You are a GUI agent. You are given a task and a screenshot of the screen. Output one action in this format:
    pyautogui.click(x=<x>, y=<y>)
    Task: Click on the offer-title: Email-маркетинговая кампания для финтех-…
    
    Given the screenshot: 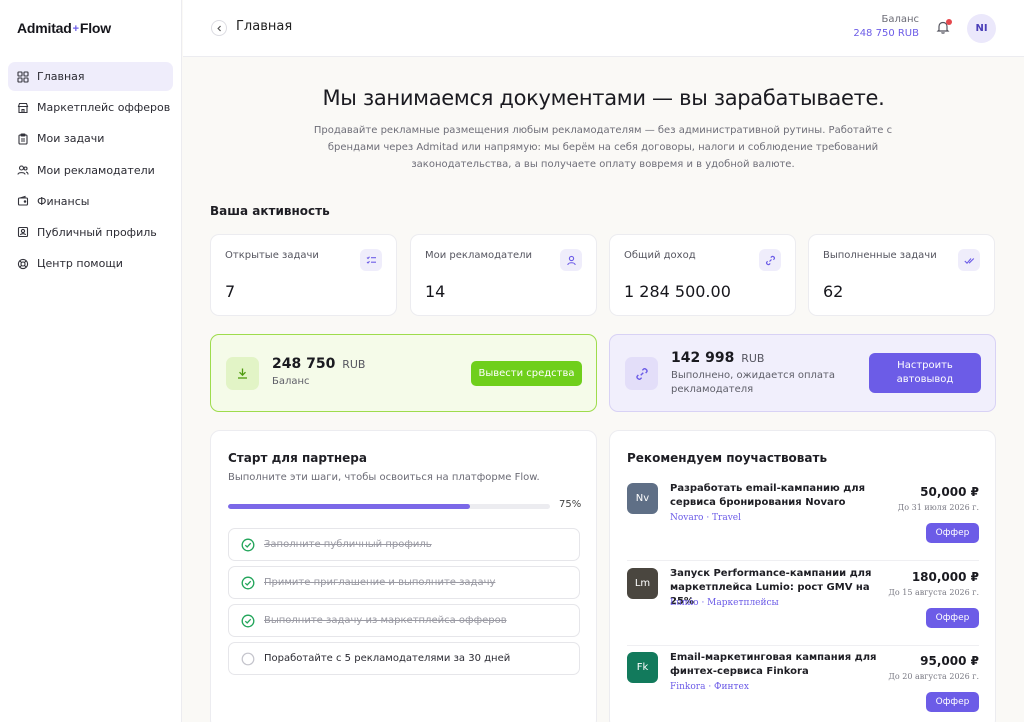 What is the action you would take?
    pyautogui.click(x=777, y=665)
    